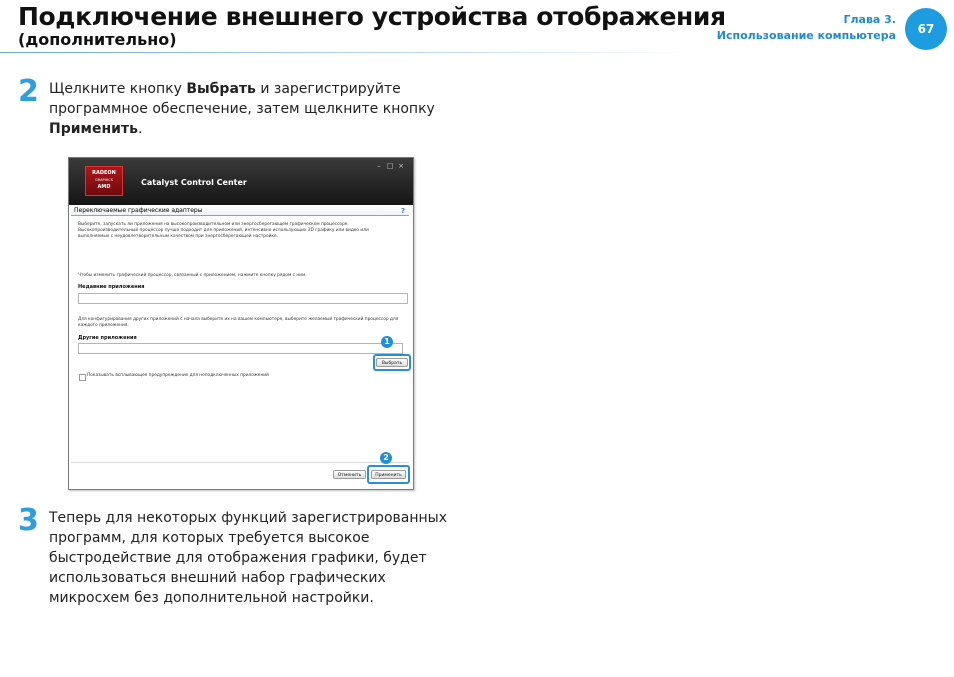 The height and width of the screenshot is (677, 954). What do you see at coordinates (349, 474) in the screenshot?
I see `cancel-button: Отменить` at bounding box center [349, 474].